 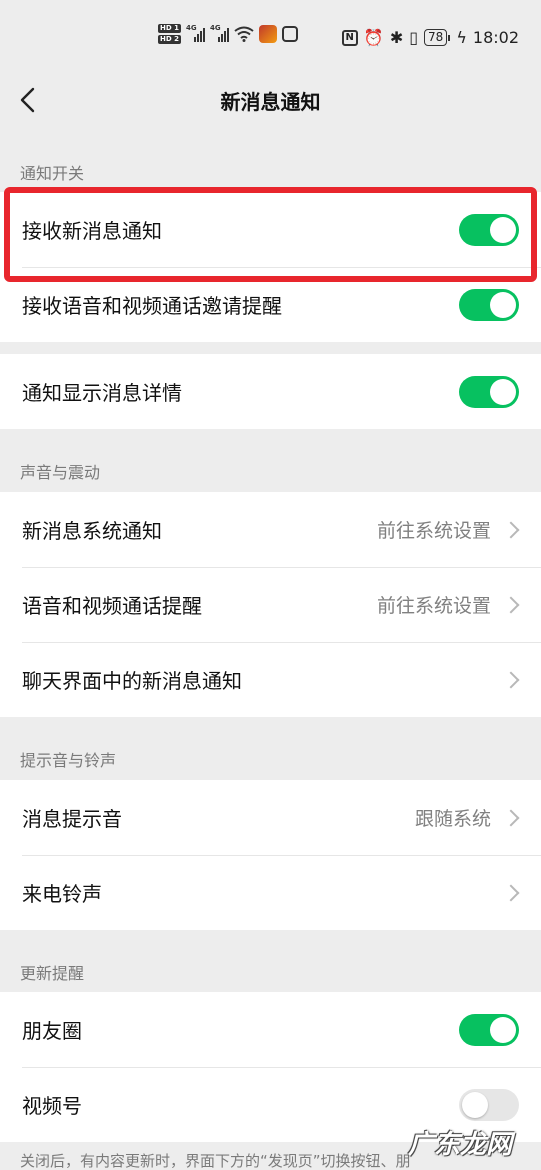 I want to click on detail-group: 通知显示消息详情, so click(x=270, y=391).